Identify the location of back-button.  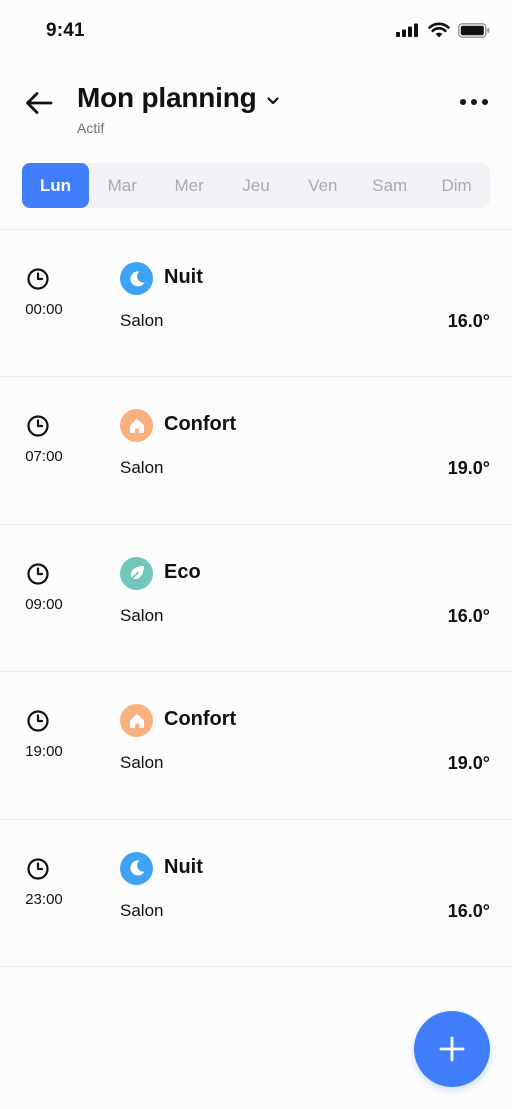
(39, 103).